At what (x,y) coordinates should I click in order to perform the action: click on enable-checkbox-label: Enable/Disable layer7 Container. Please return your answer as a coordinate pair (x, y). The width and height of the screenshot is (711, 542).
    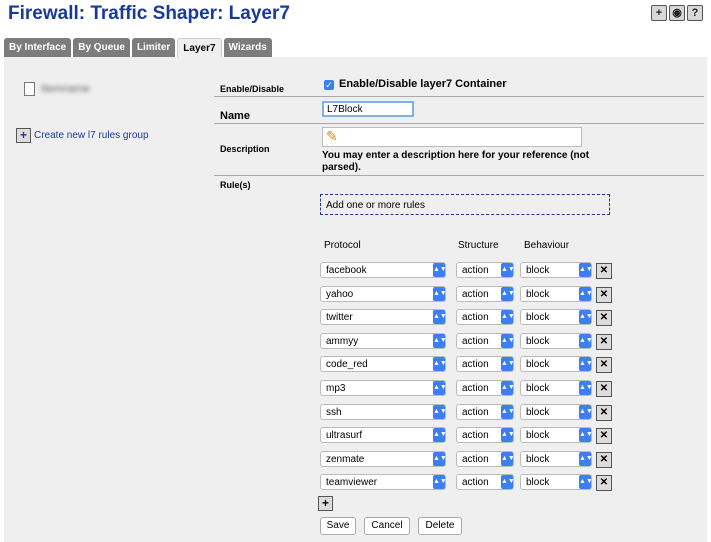
    Looking at the image, I should click on (423, 84).